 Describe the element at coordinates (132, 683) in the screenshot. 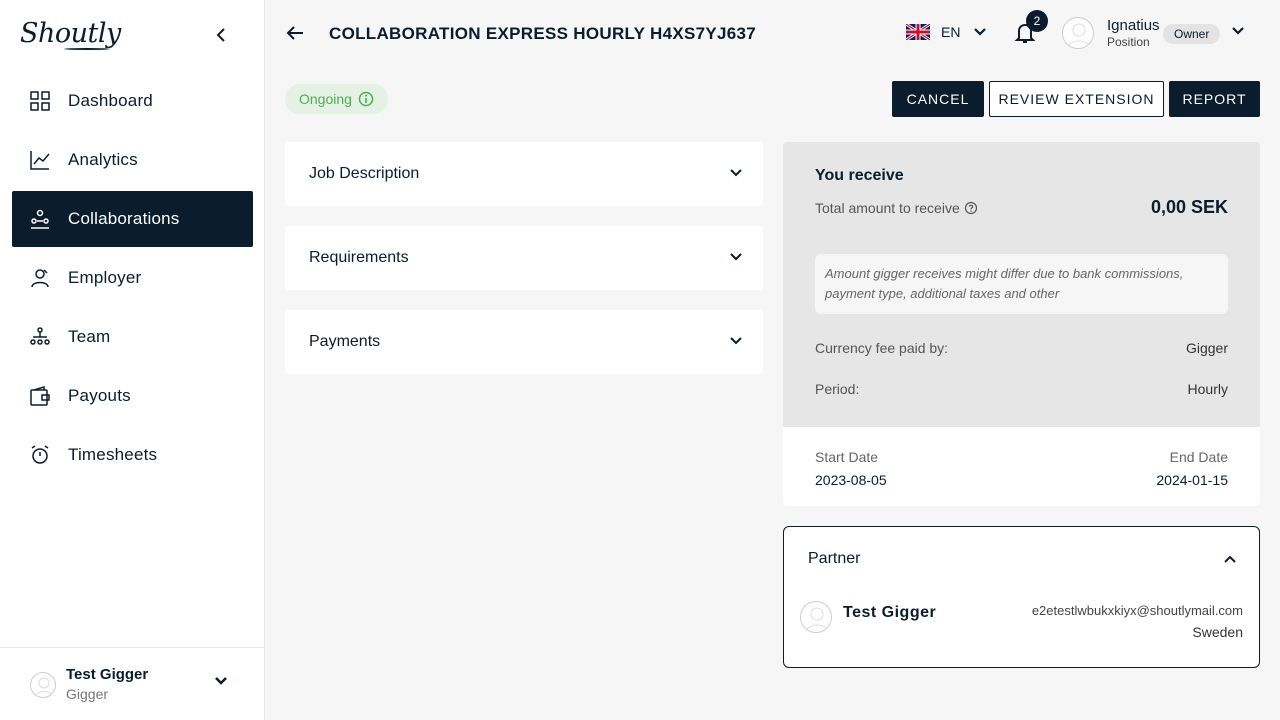

I see `sidebar-user-footer: Test Gigger Gigger` at that location.